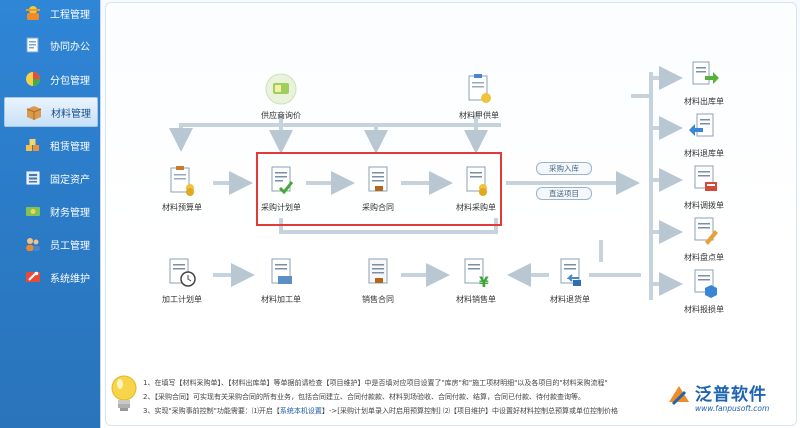  I want to click on sidebar-item-label: 固定资产, so click(70, 180).